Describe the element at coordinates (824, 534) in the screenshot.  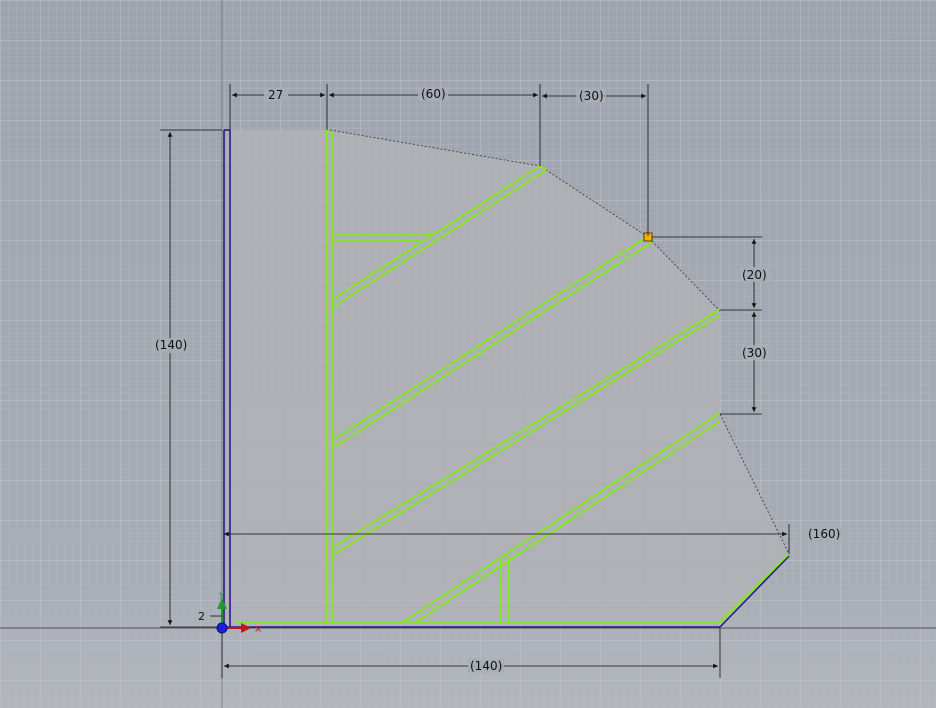
I see `dimension-overall-width: (160)` at that location.